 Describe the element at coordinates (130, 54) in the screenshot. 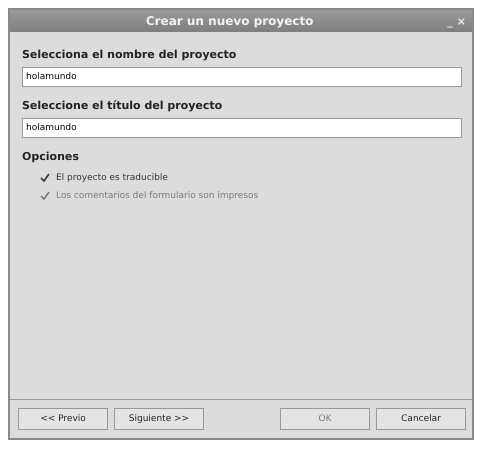

I see `field-label: Selecciona el nombre del proyecto` at that location.